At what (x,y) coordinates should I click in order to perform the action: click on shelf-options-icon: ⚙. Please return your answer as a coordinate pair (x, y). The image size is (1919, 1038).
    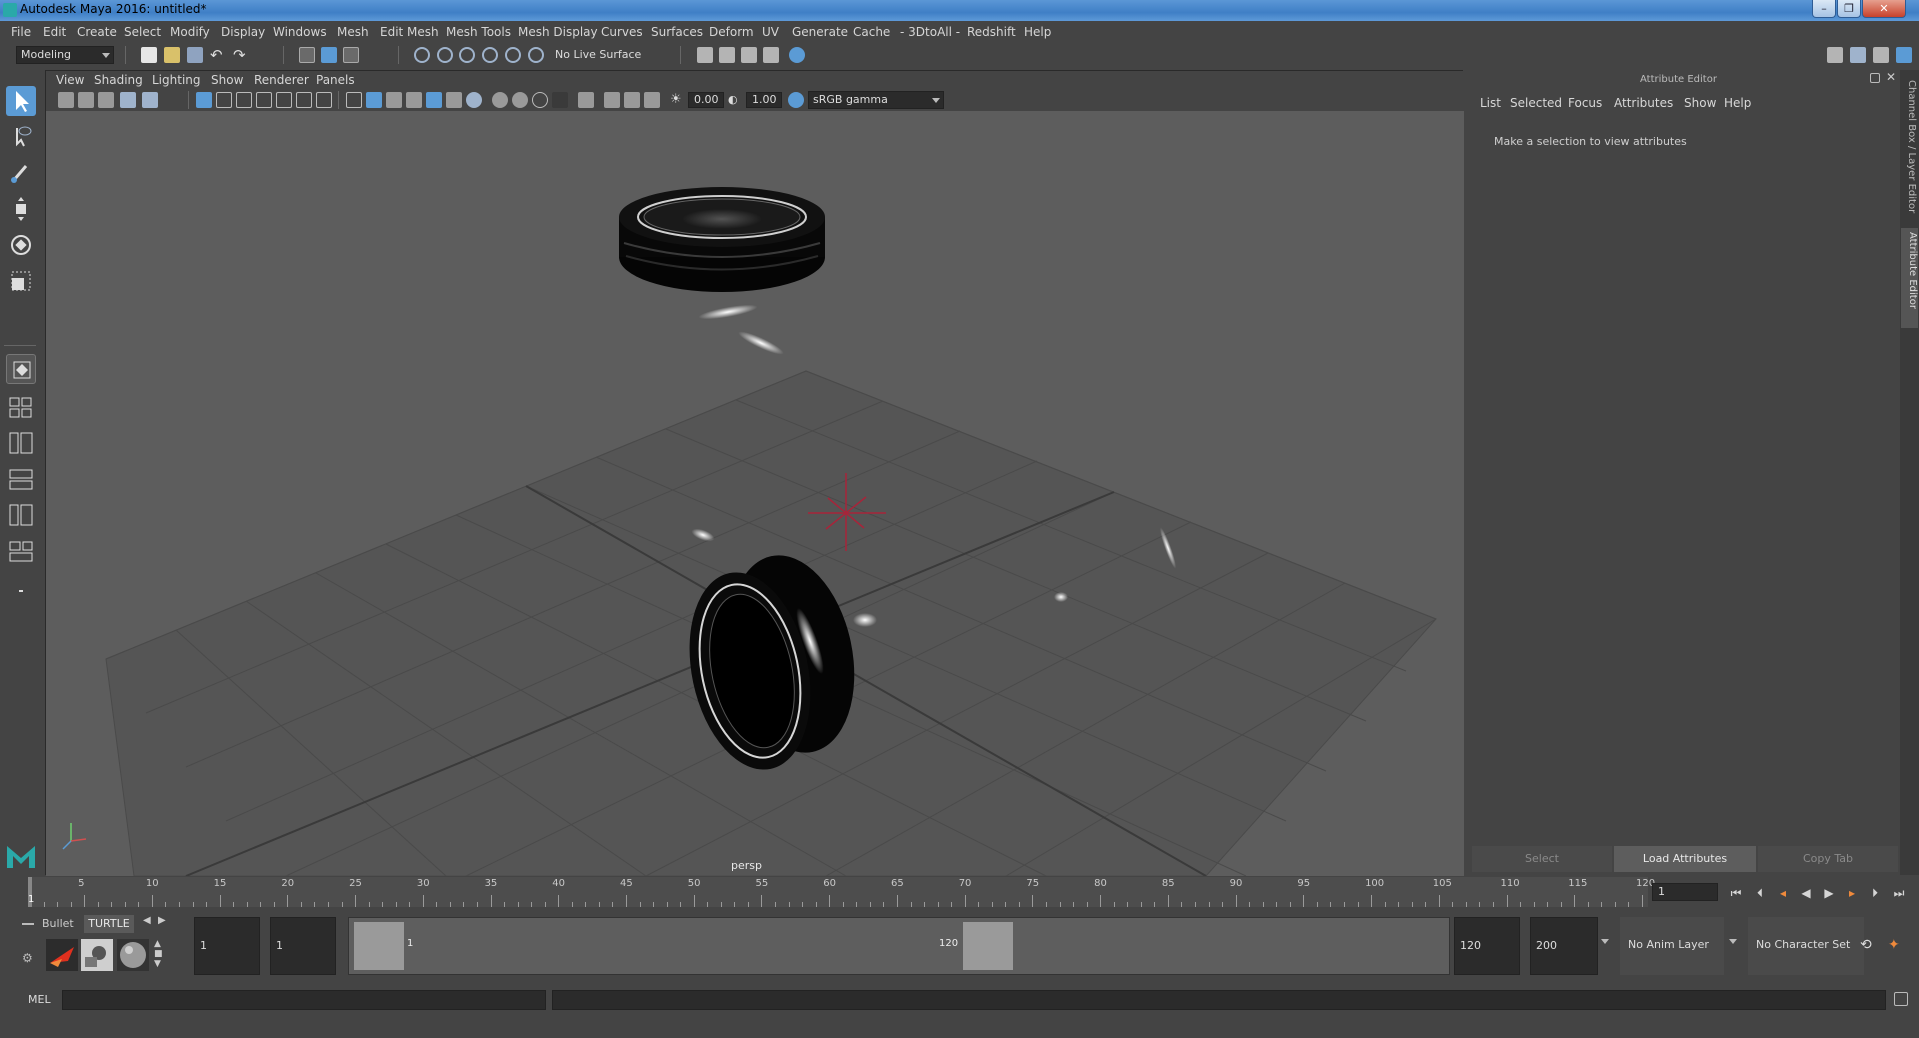
    Looking at the image, I should click on (27, 958).